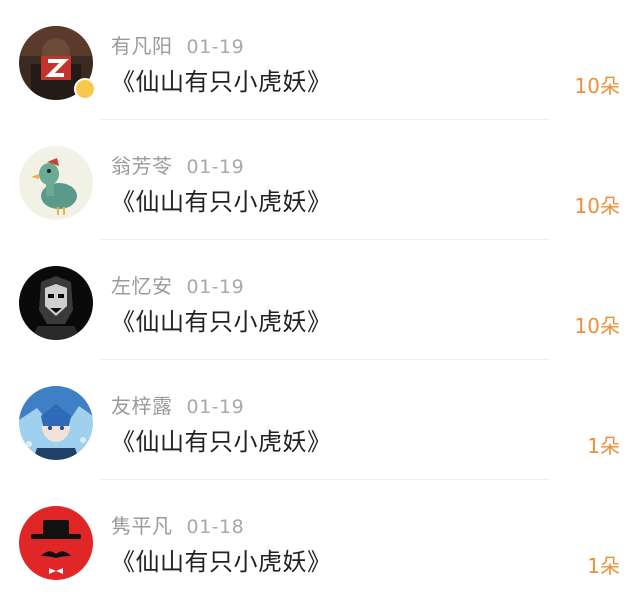  What do you see at coordinates (215, 527) in the screenshot?
I see `gift-date: 01-18` at bounding box center [215, 527].